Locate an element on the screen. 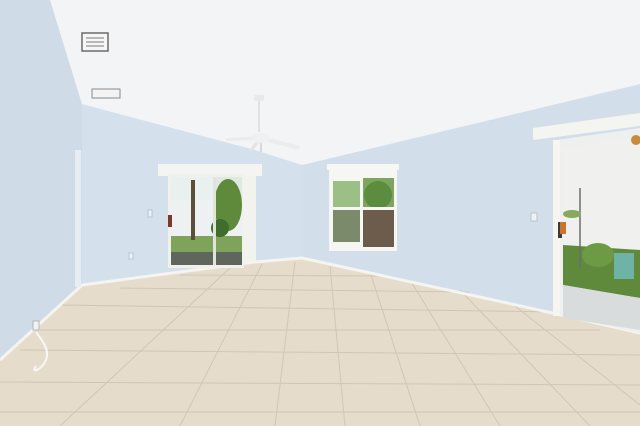 Image resolution: width=640 pixels, height=426 pixels. window is located at coordinates (363, 207).